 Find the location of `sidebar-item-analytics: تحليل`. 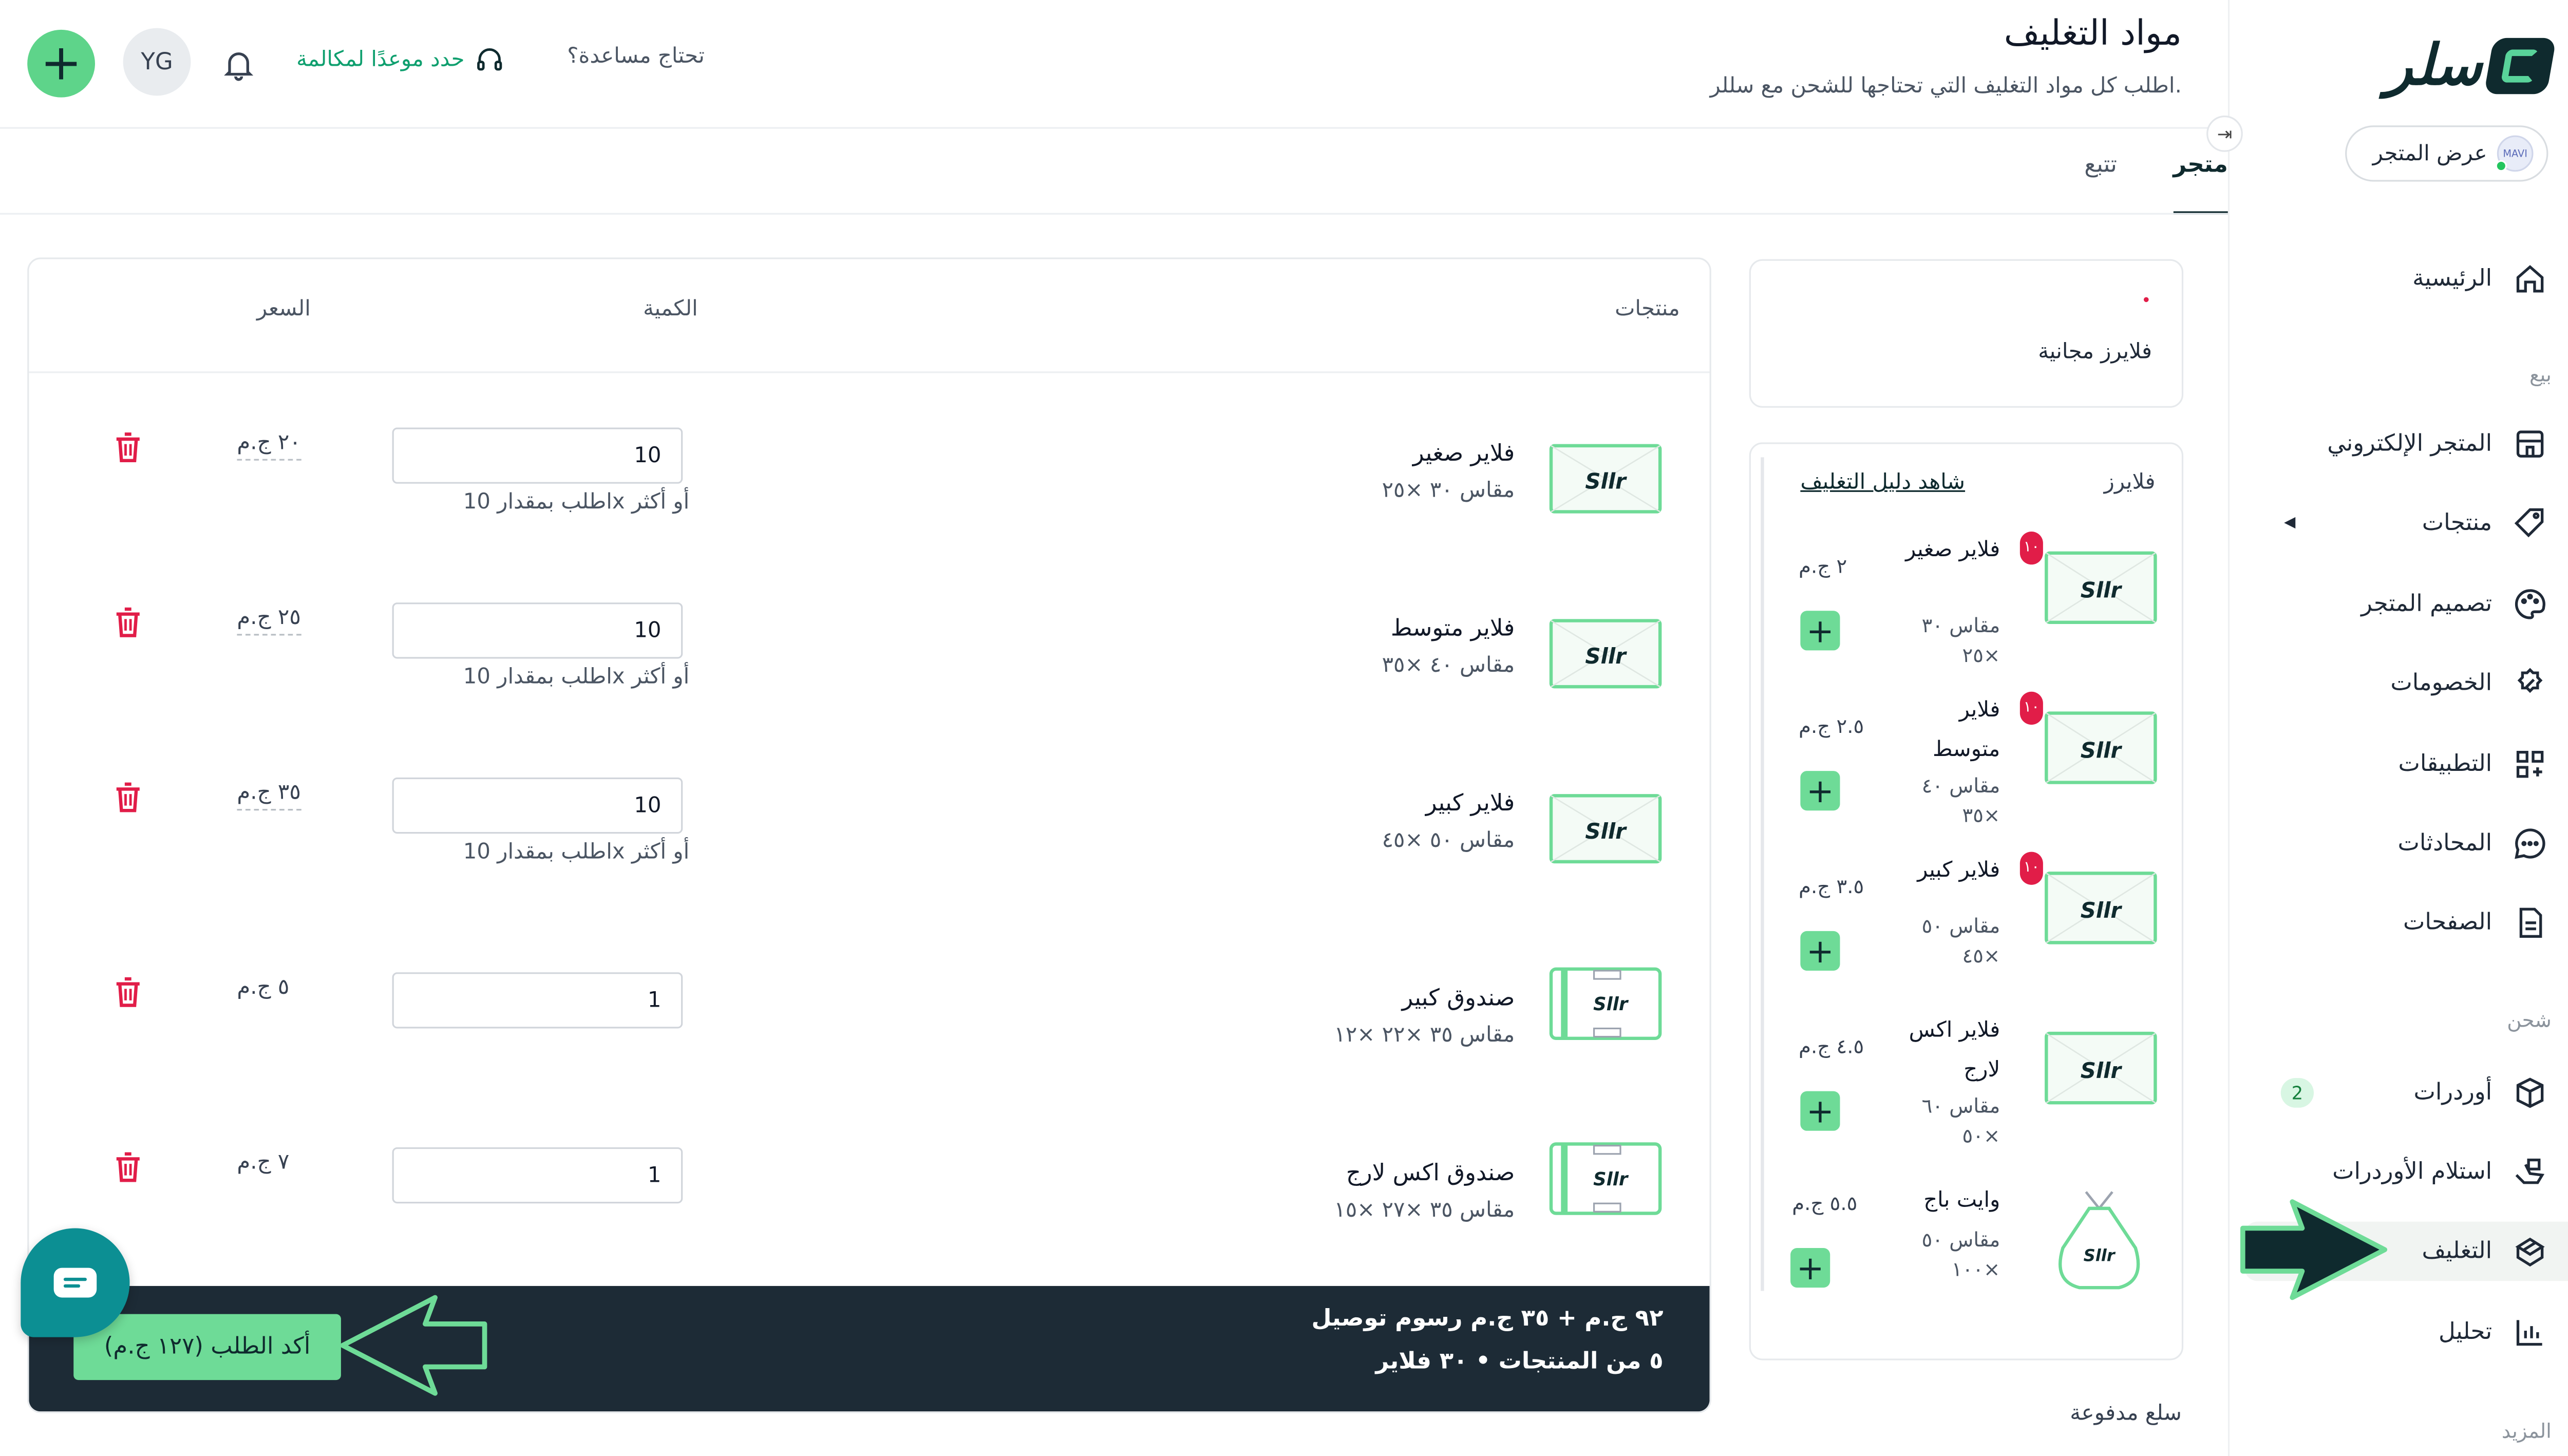

sidebar-item-analytics: تحليل is located at coordinates (2399, 1332).